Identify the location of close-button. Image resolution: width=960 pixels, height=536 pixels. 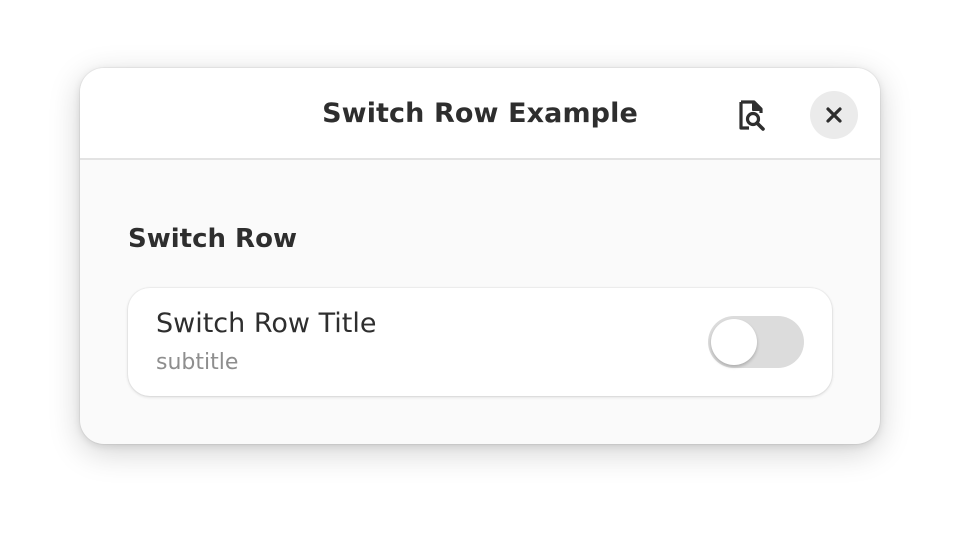
(834, 115).